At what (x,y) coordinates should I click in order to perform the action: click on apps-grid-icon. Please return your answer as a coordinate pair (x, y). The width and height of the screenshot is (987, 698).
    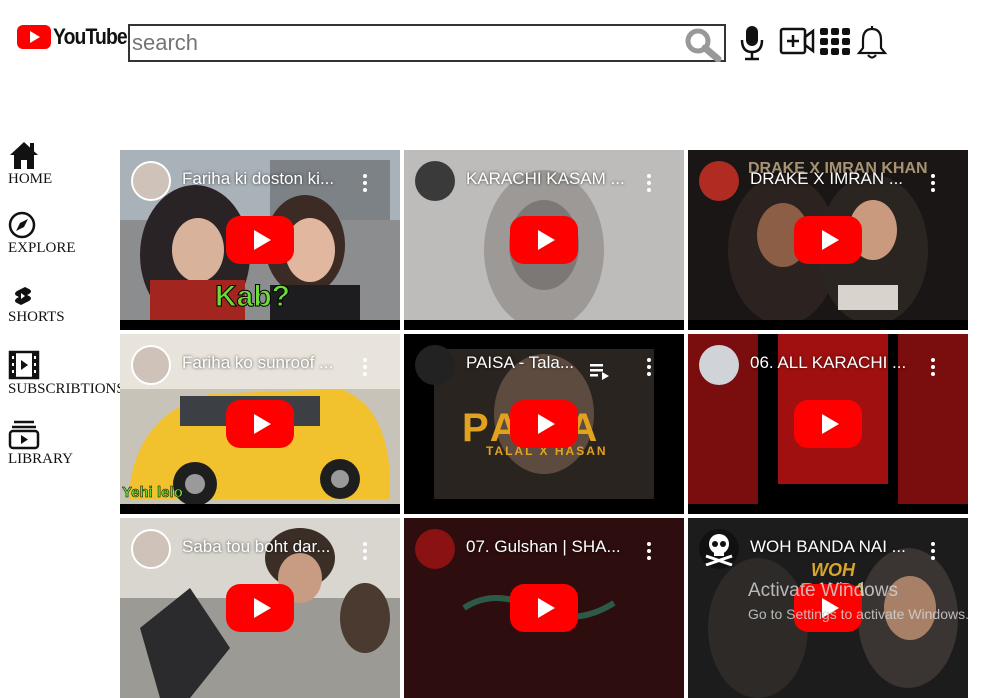
    Looking at the image, I should click on (835, 42).